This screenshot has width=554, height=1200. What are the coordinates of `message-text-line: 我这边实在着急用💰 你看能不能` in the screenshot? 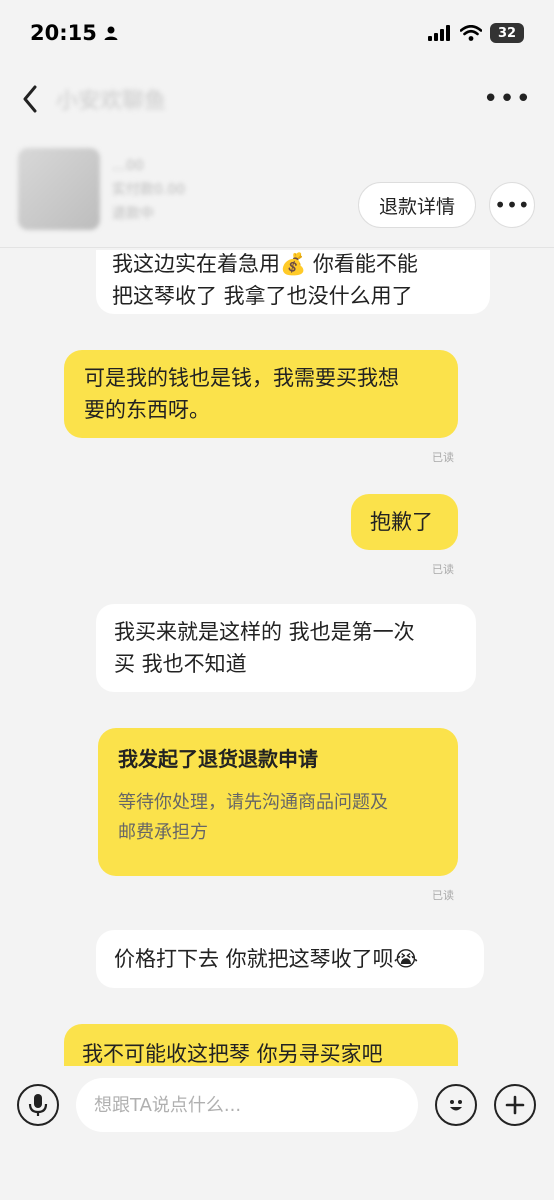 It's located at (265, 264).